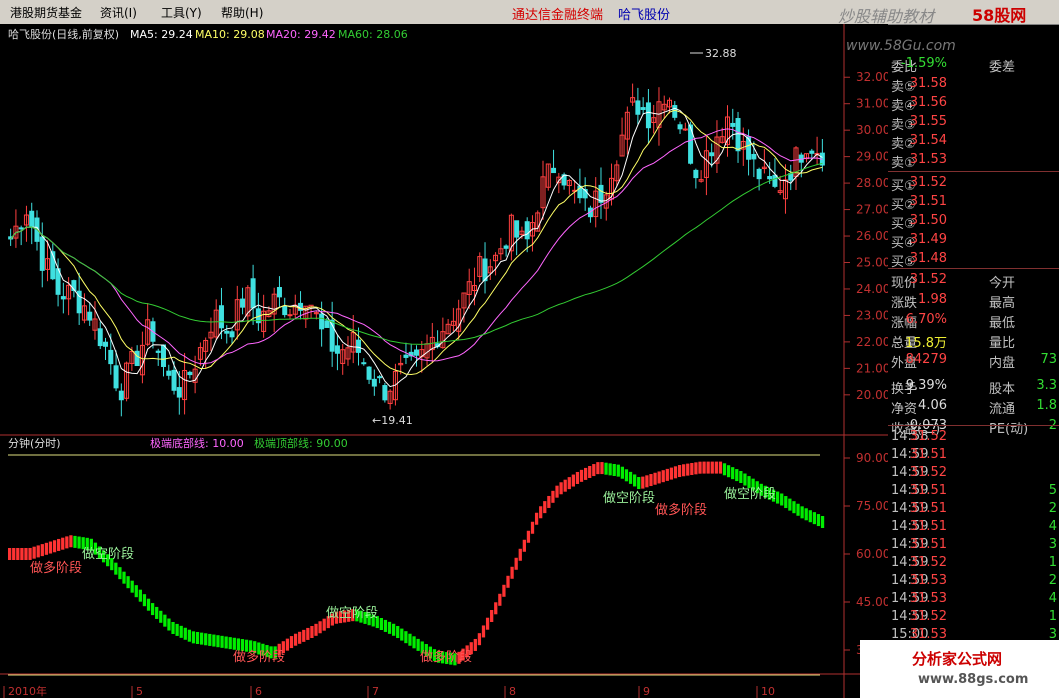  Describe the element at coordinates (118, 12) in the screenshot. I see `menu-info: 资讯(I)` at that location.